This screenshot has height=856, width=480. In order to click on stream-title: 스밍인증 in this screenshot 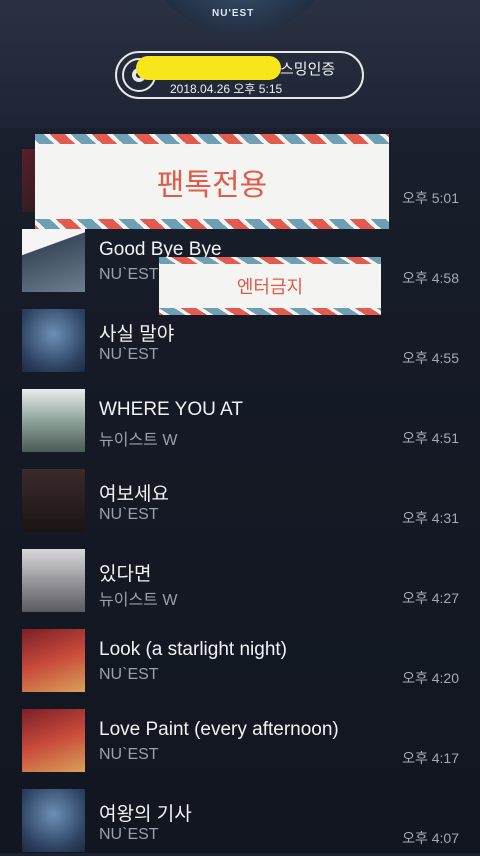, I will do `click(308, 69)`.